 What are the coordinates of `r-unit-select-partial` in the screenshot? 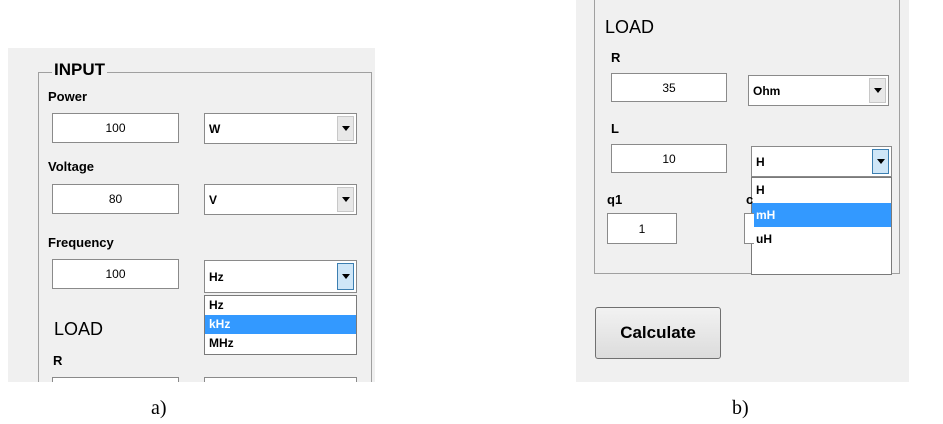 It's located at (280, 379).